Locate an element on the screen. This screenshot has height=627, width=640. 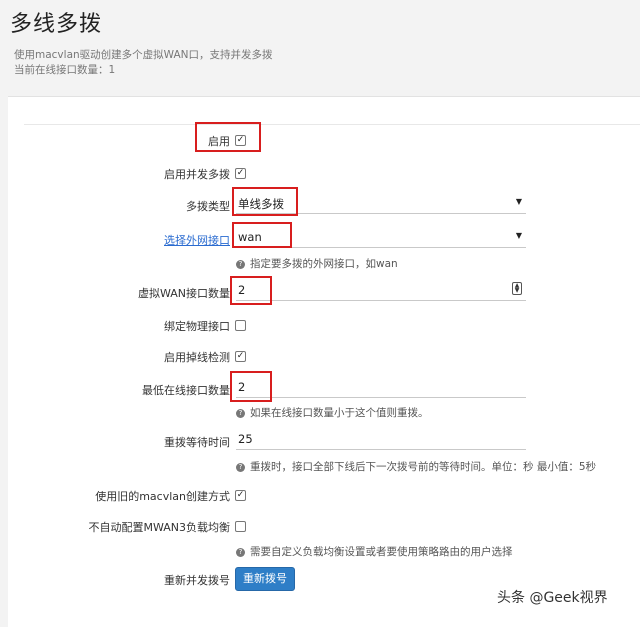
vwan-count-label: 虚拟WAN接口数量 is located at coordinates (183, 293).